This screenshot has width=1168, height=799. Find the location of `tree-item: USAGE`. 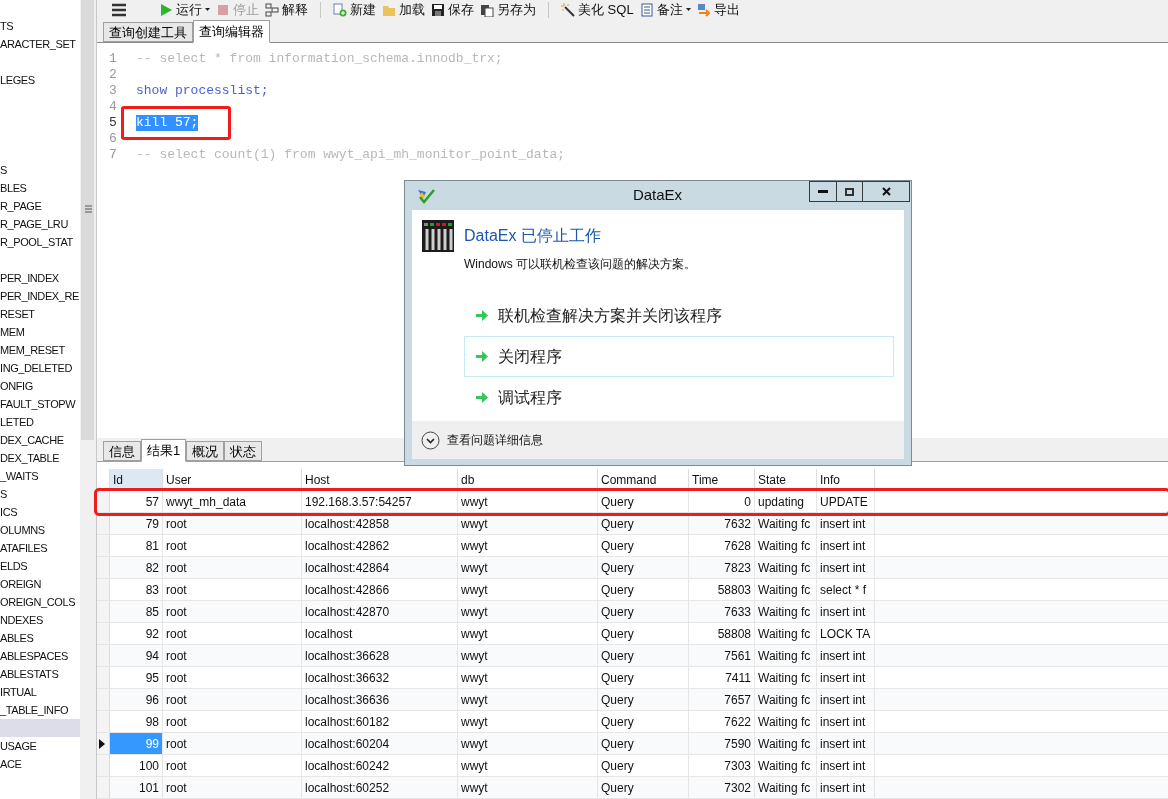

tree-item: USAGE is located at coordinates (40, 746).